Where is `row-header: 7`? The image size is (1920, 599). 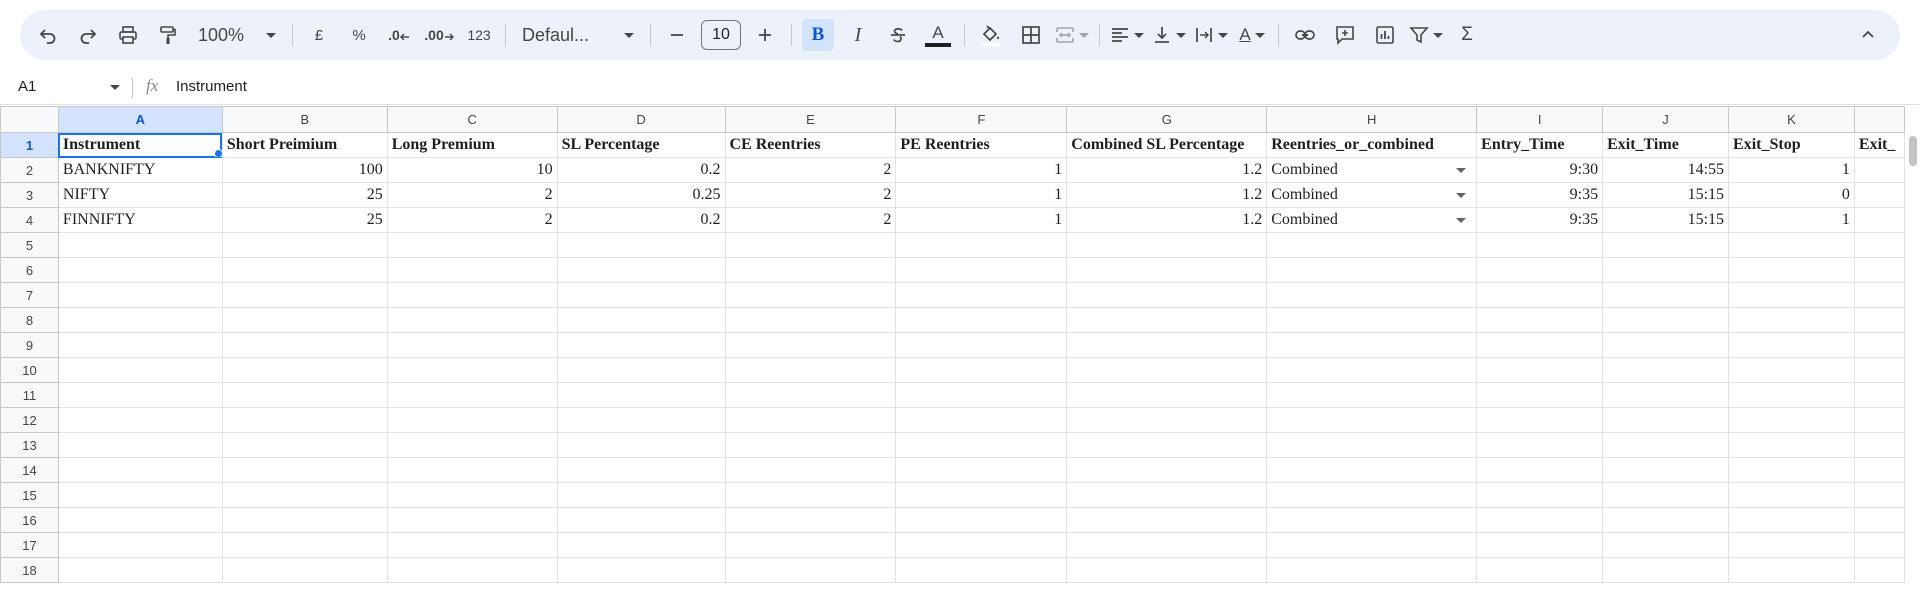 row-header: 7 is located at coordinates (29, 295).